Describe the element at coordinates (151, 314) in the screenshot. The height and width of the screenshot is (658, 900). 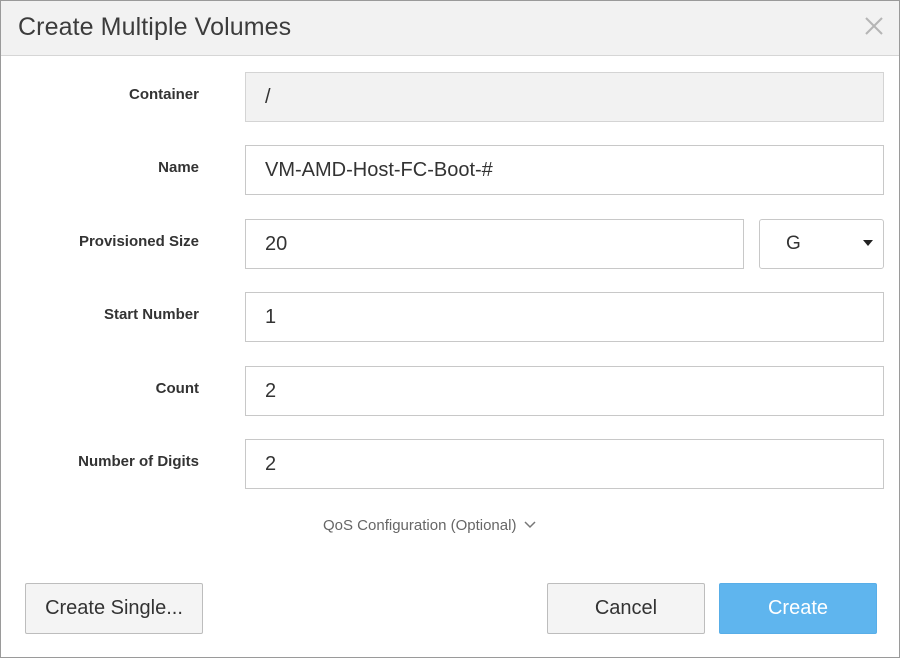
I see `start-number-label: Start Number` at that location.